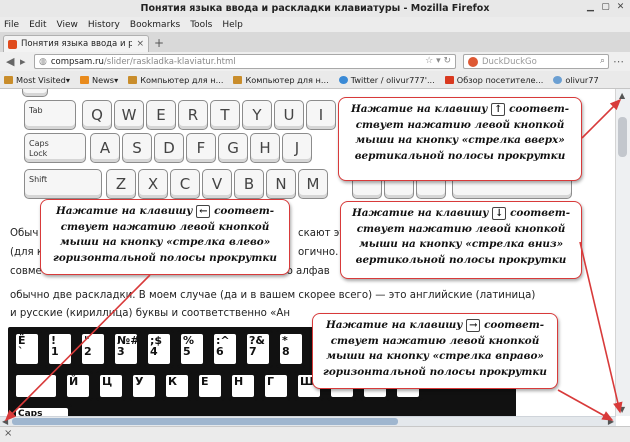  Describe the element at coordinates (313, 184) in the screenshot. I see `keyboard-key: M` at that location.